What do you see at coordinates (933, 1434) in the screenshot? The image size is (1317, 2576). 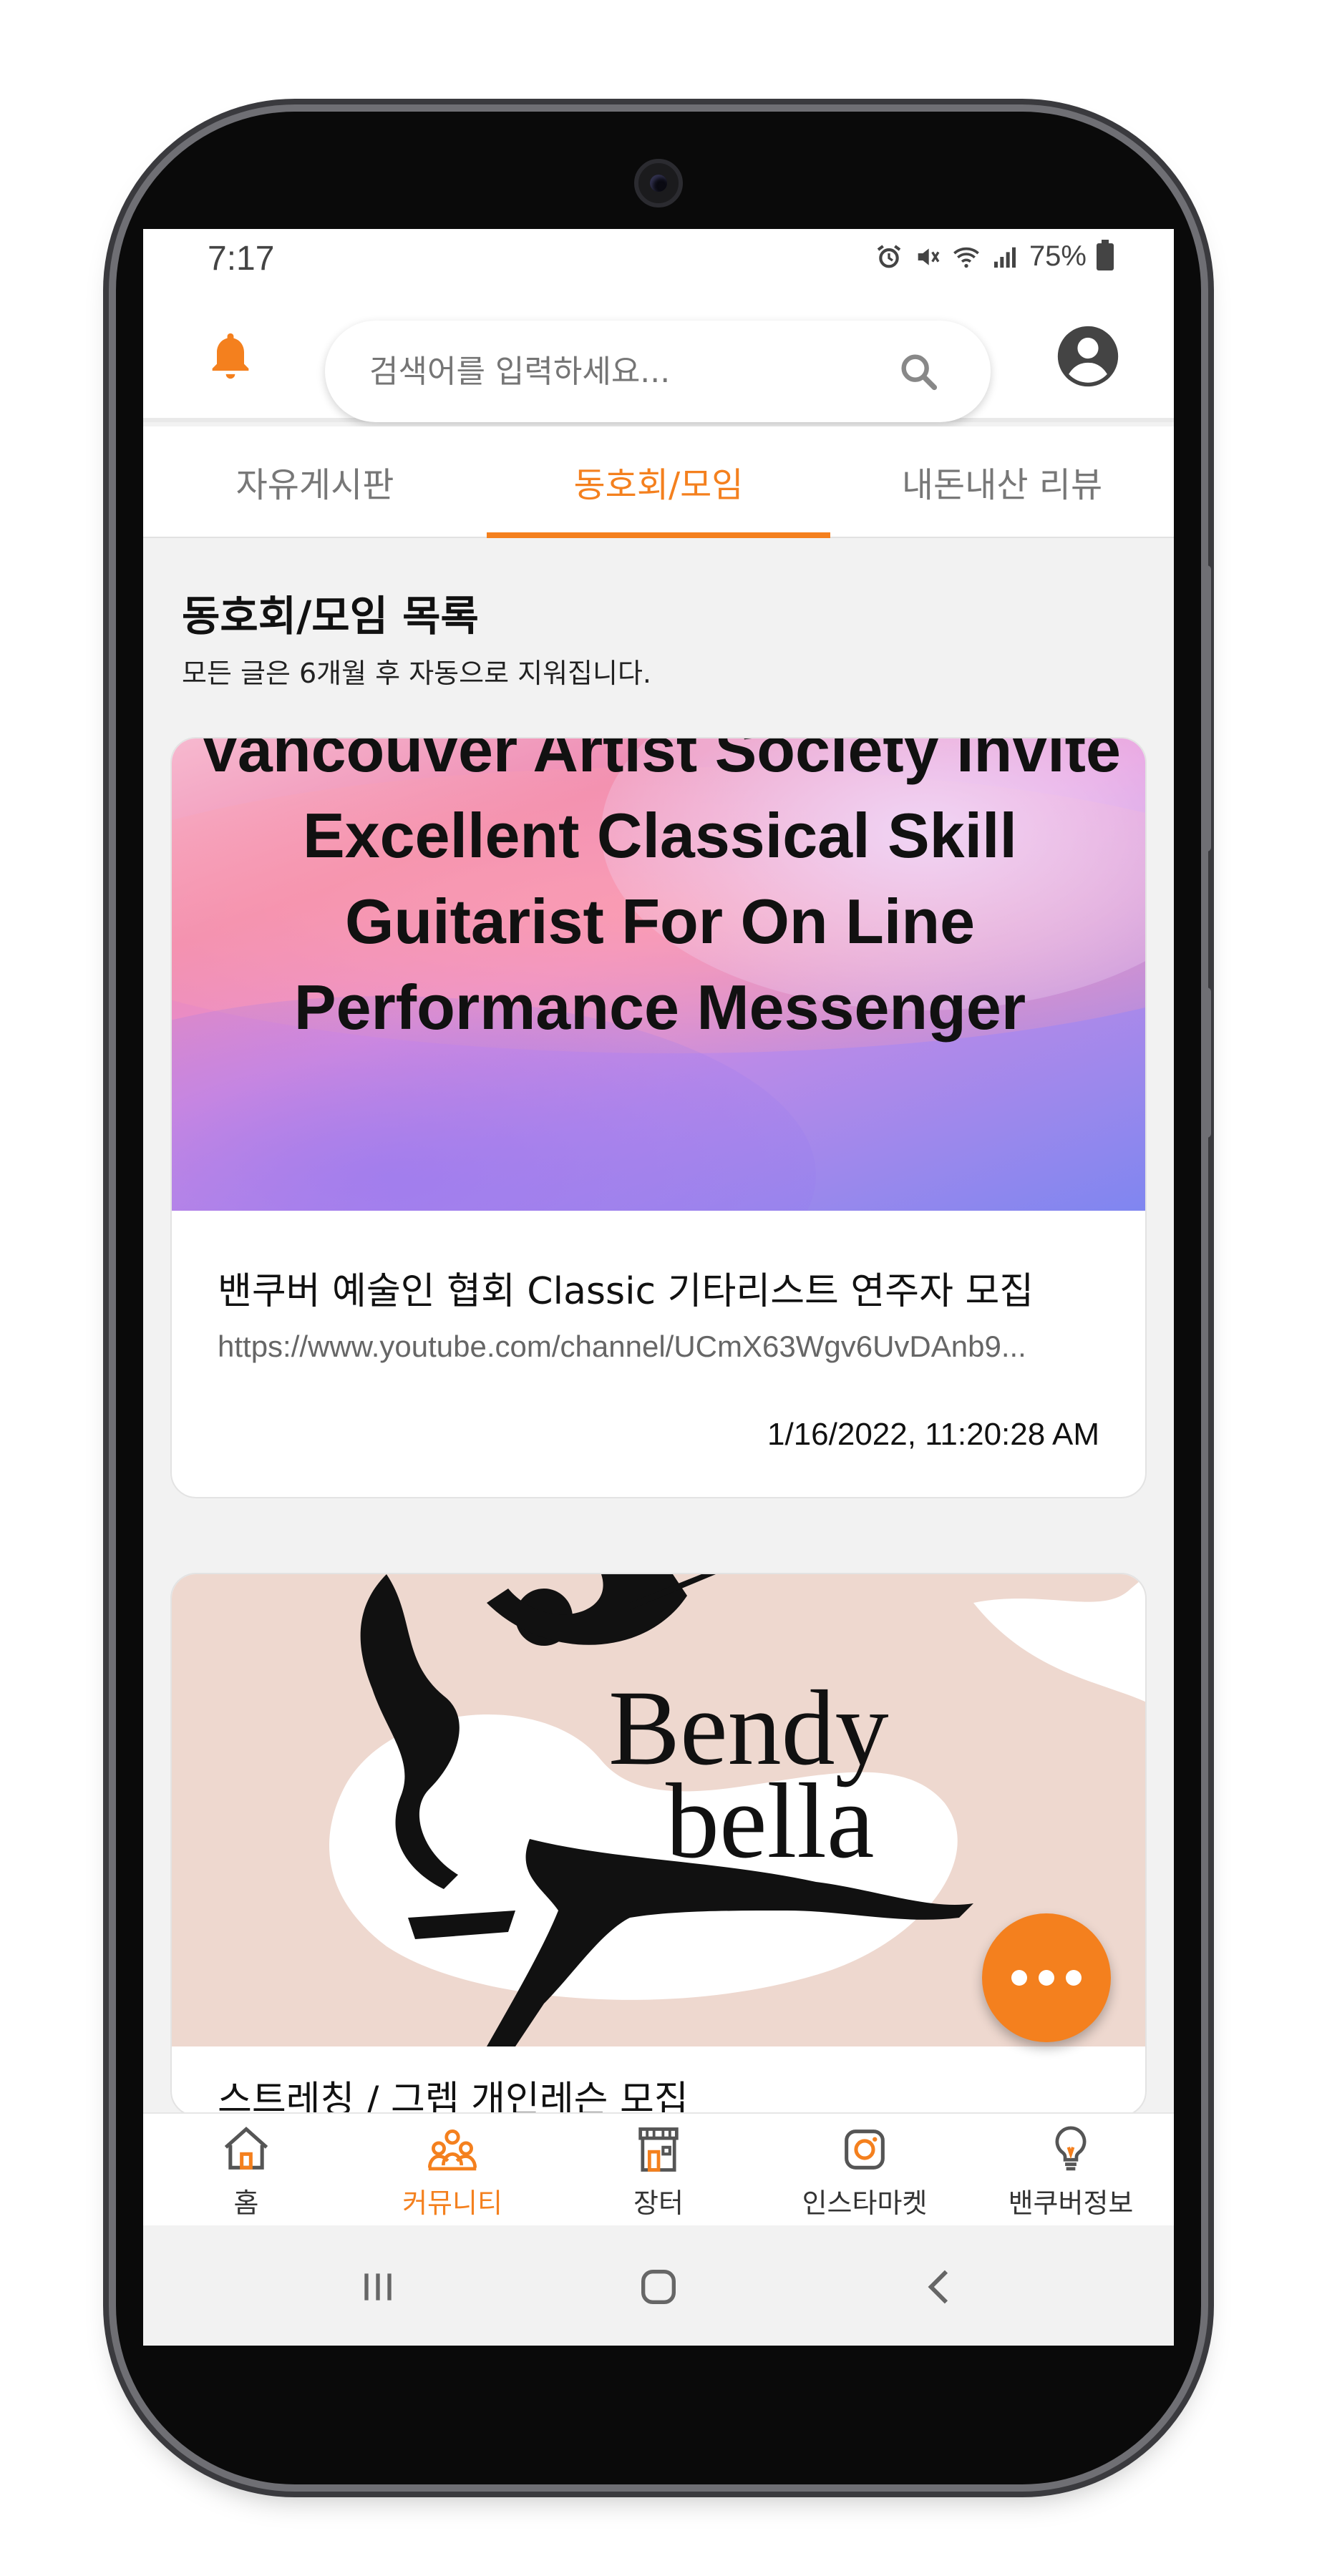 I see `post-date: 1/16/2022, 11:20:28 AM` at bounding box center [933, 1434].